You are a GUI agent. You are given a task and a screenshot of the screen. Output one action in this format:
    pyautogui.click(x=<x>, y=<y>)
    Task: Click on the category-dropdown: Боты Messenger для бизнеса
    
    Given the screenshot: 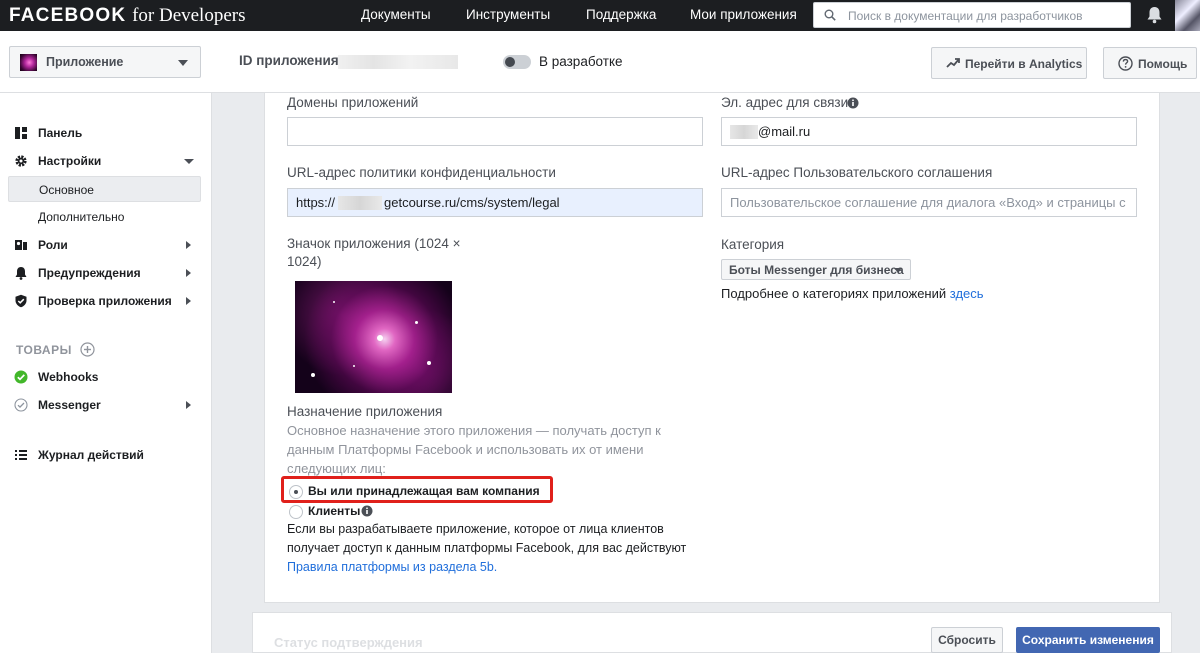 What is the action you would take?
    pyautogui.click(x=816, y=269)
    